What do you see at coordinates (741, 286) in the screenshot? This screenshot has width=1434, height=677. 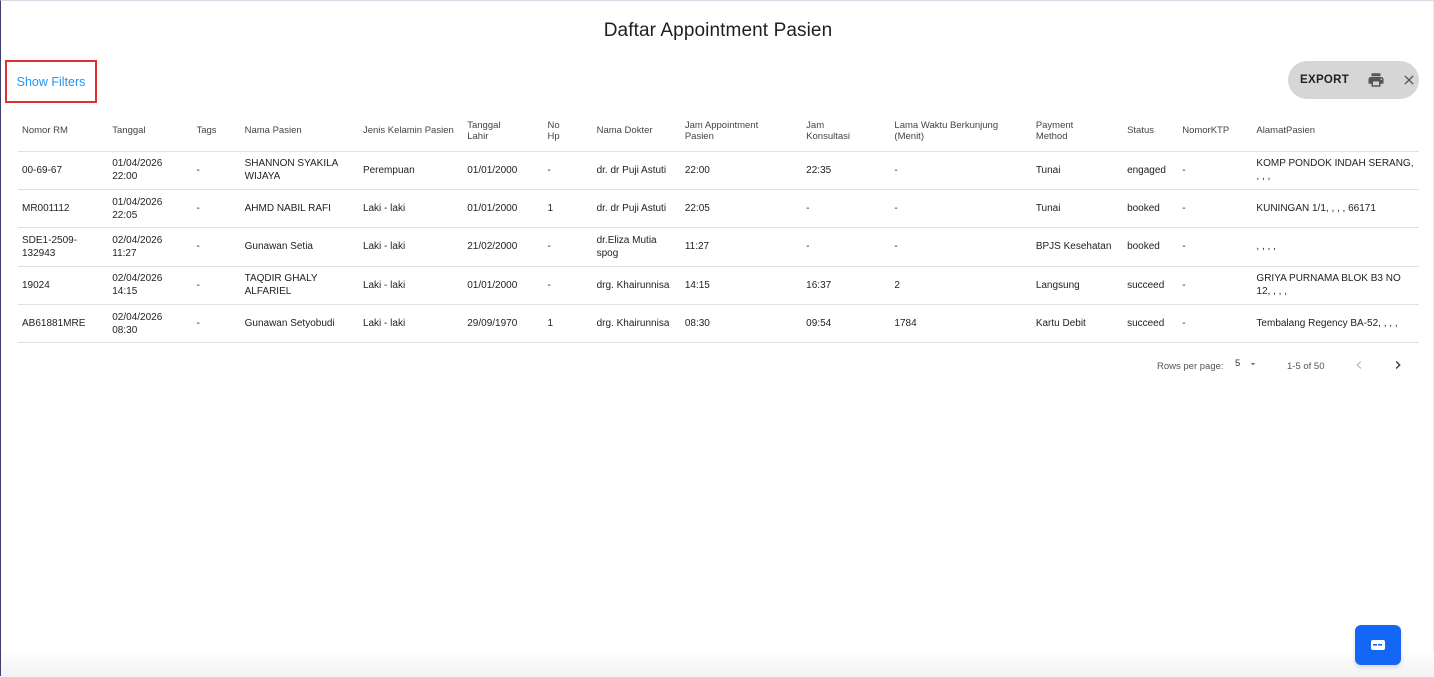 I see `table-cell: 14:15` at bounding box center [741, 286].